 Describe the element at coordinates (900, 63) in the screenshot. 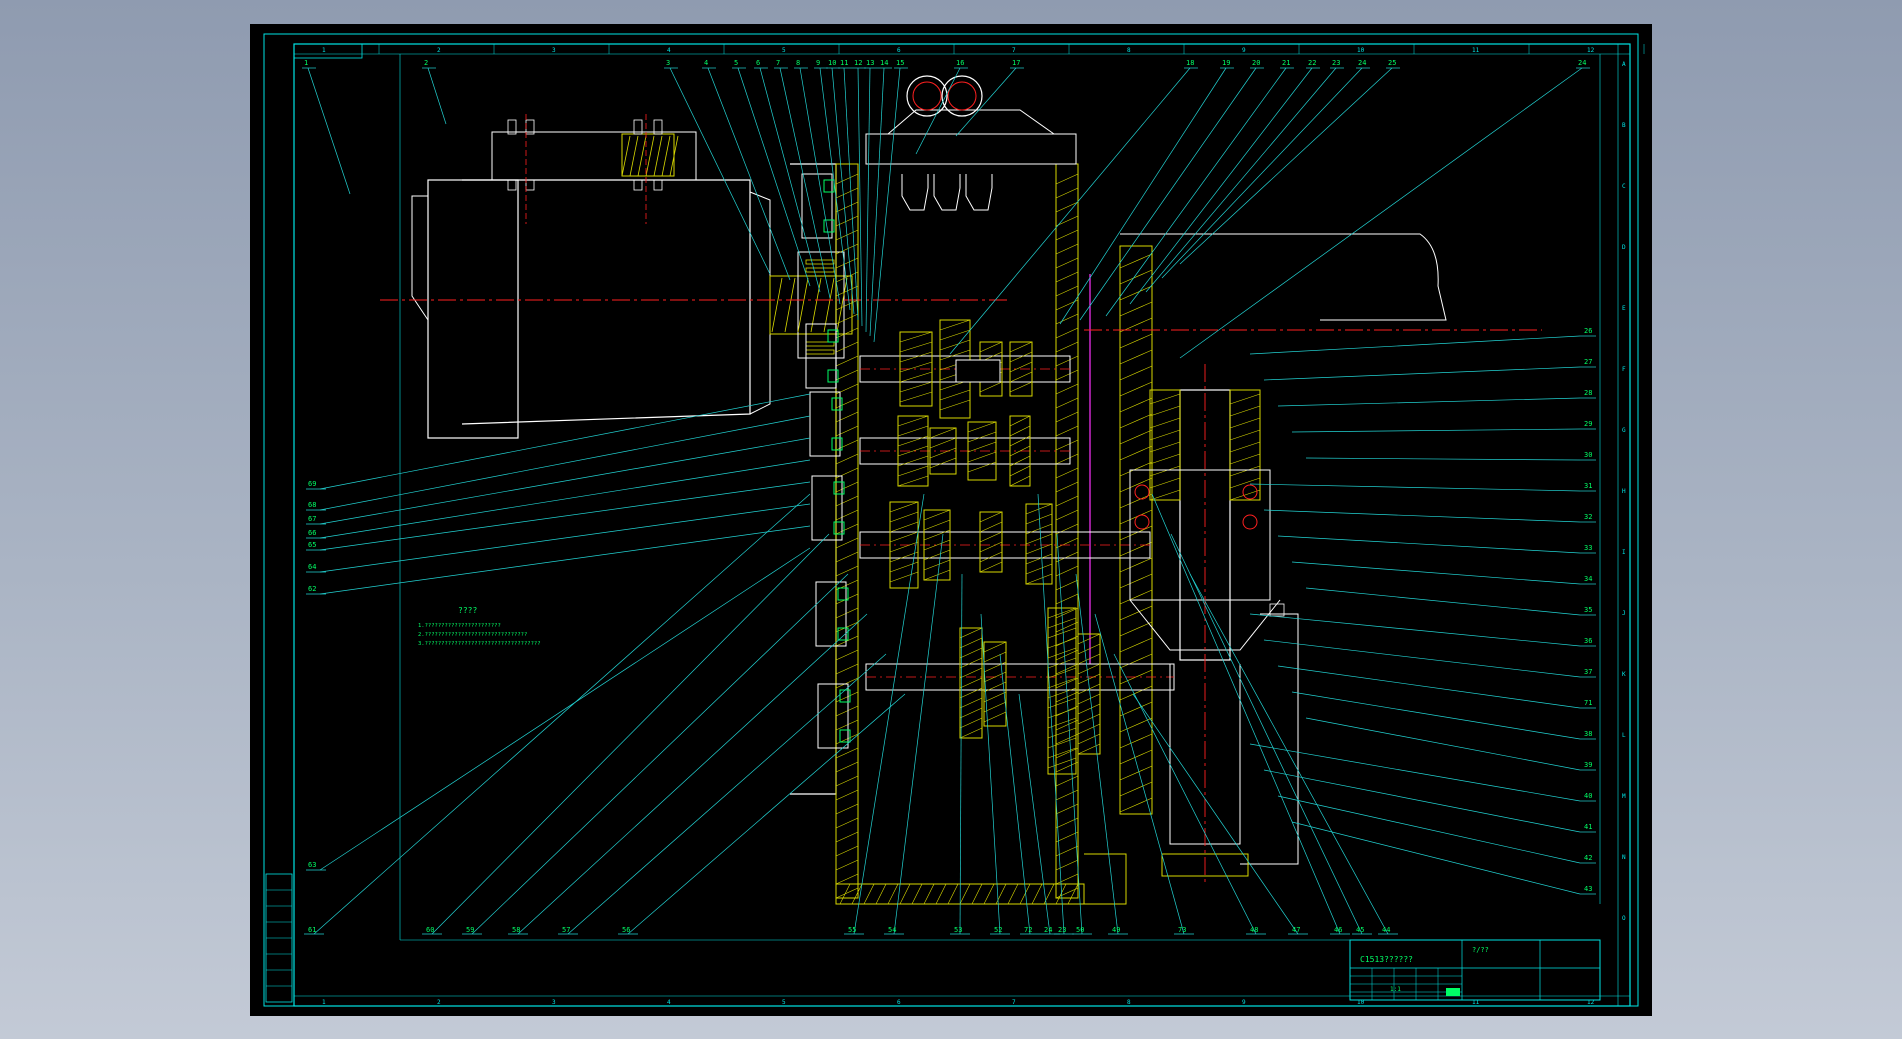

I see `part-label-top: 15` at that location.